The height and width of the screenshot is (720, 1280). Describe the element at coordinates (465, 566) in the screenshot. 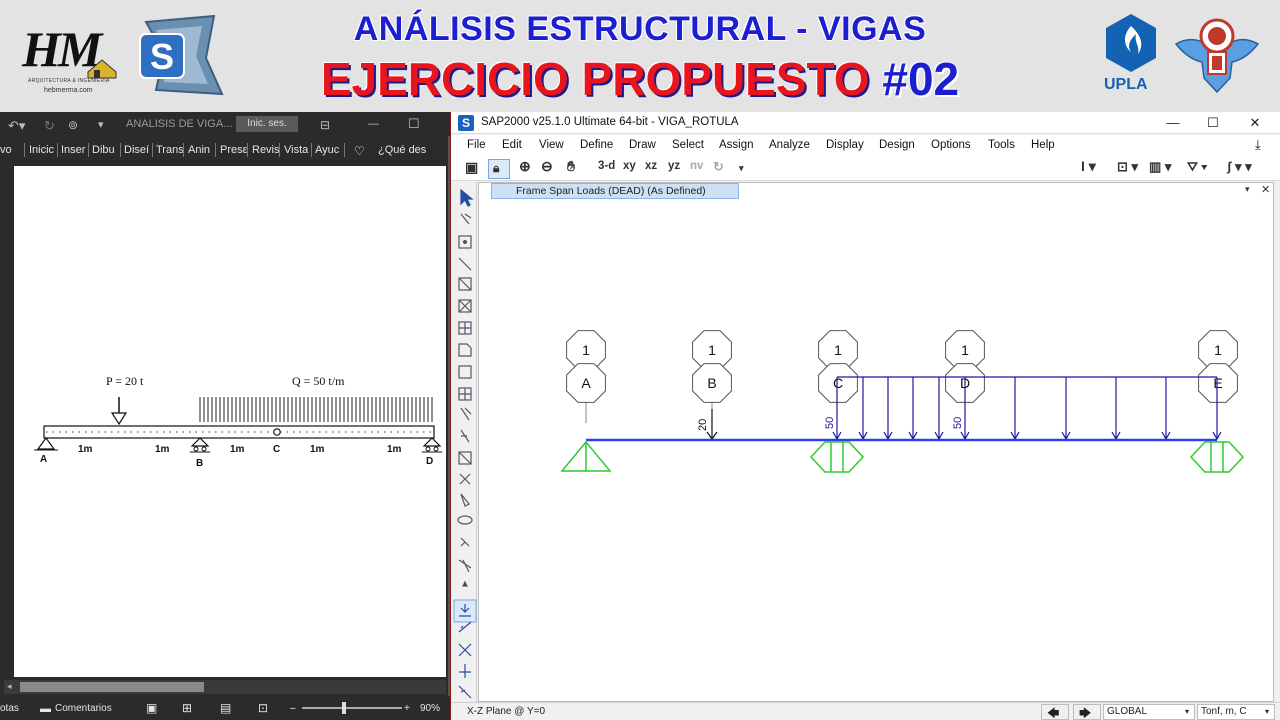

I see `snap-options-icon` at that location.